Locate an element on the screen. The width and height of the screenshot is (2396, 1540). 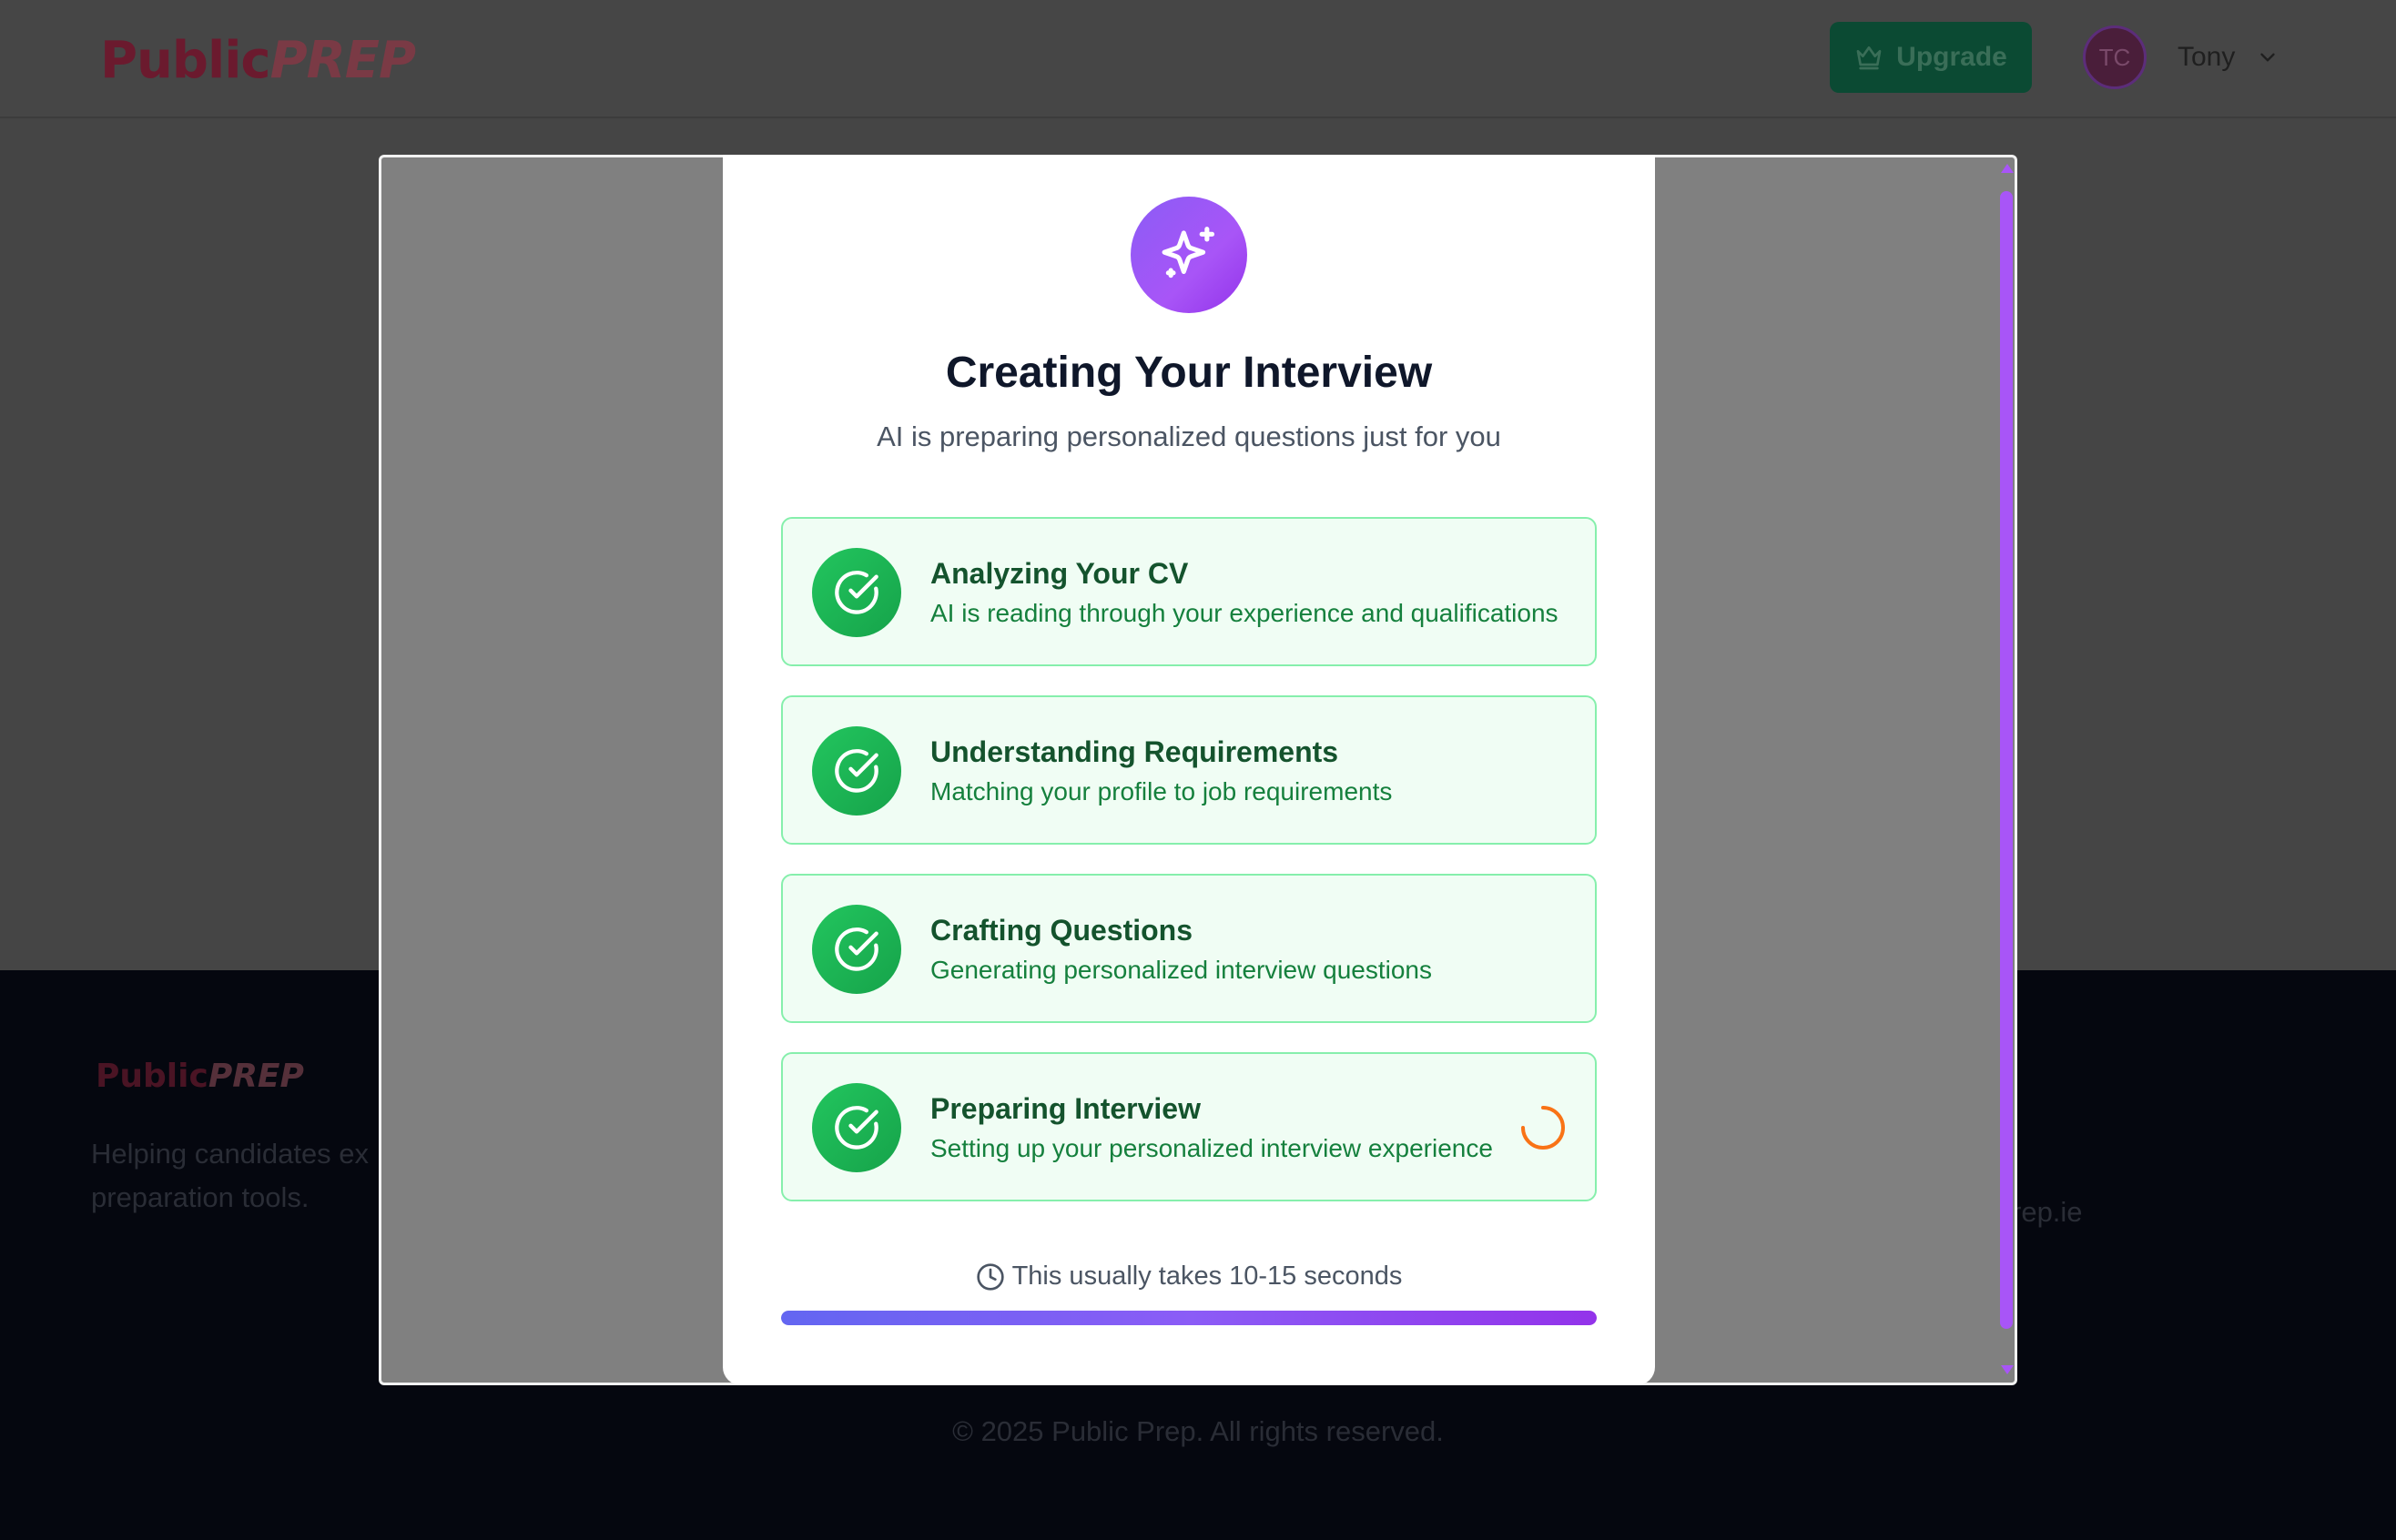
avatar: TC is located at coordinates (2115, 57).